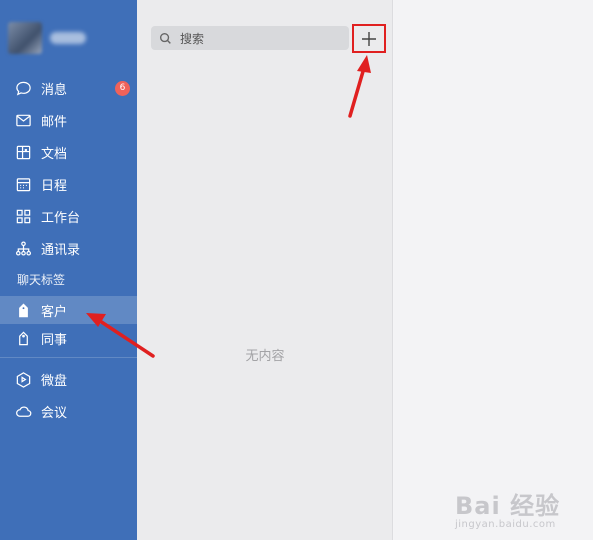 This screenshot has height=540, width=593. Describe the element at coordinates (54, 340) in the screenshot. I see `sidebar-item-label: 同事` at that location.